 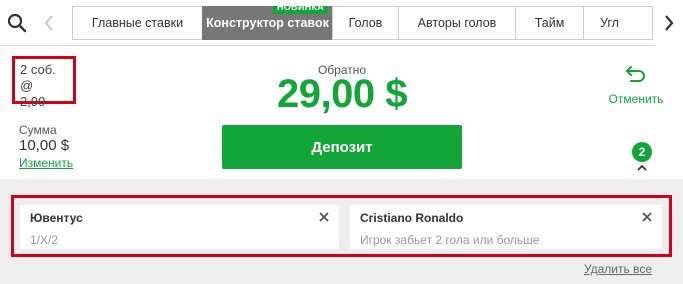 I want to click on stake-value: 10,00 $, so click(x=44, y=145).